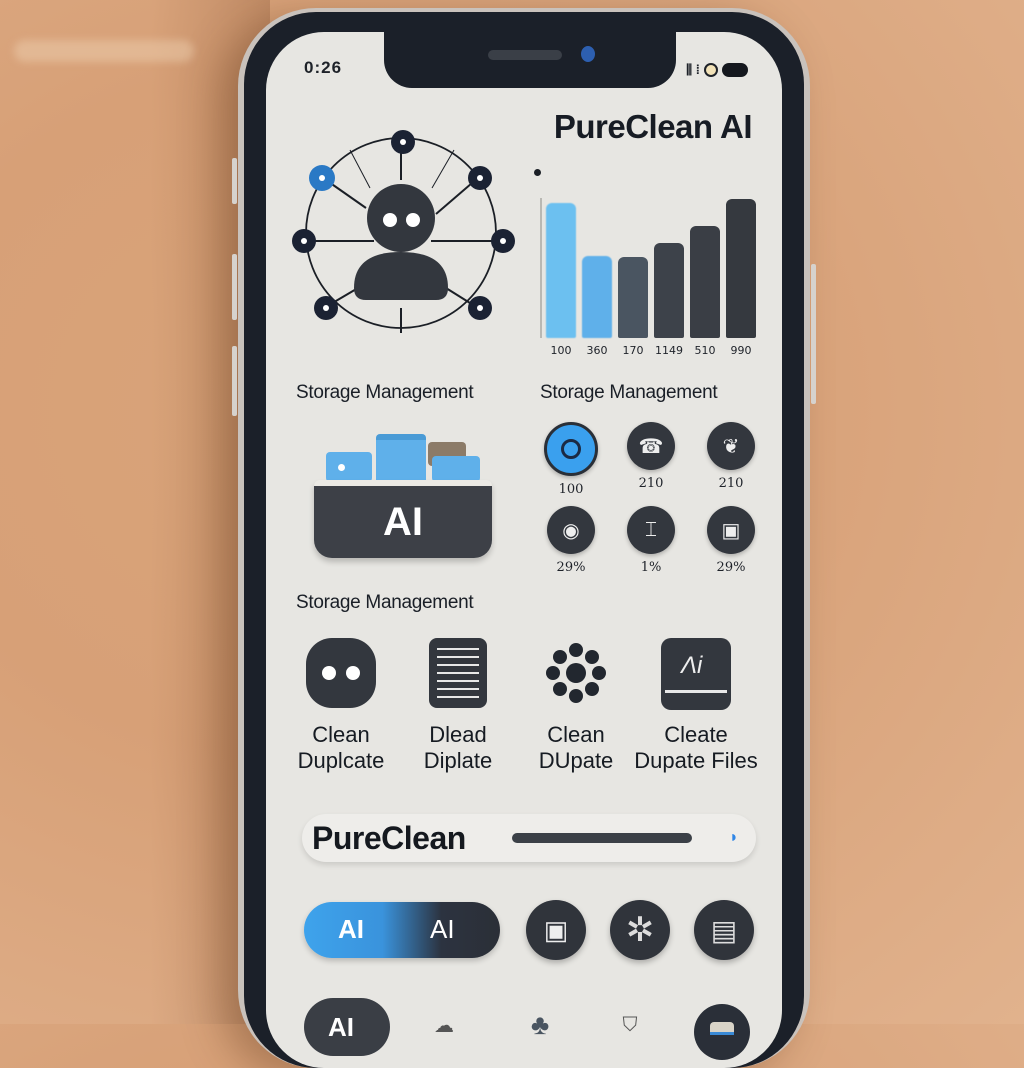 The width and height of the screenshot is (1024, 1068). What do you see at coordinates (576, 673) in the screenshot?
I see `flower-icon` at bounding box center [576, 673].